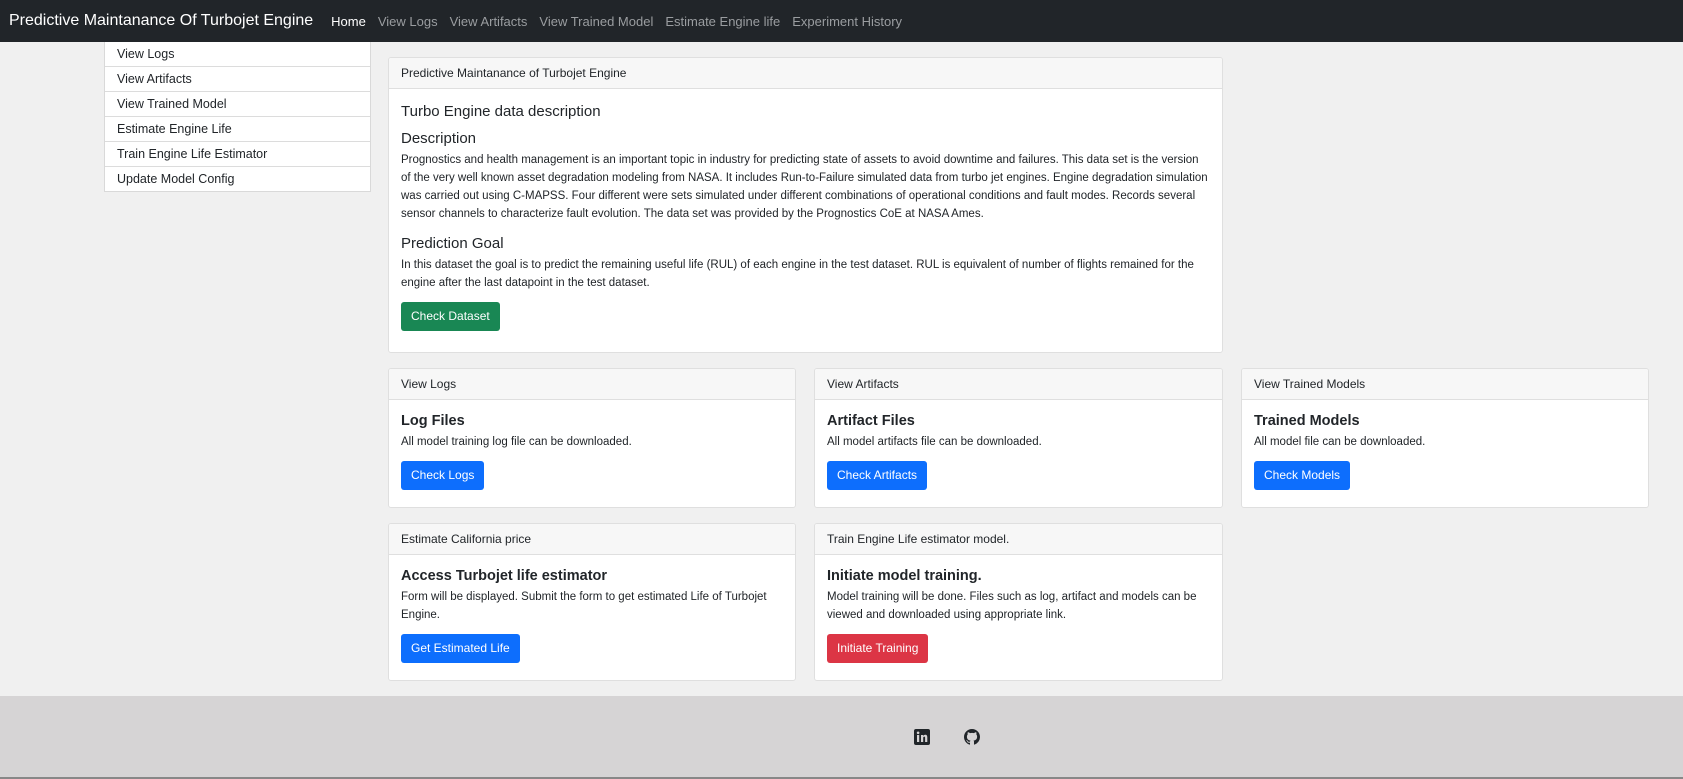 The width and height of the screenshot is (1683, 779). Describe the element at coordinates (841, 737) in the screenshot. I see `footer` at that location.